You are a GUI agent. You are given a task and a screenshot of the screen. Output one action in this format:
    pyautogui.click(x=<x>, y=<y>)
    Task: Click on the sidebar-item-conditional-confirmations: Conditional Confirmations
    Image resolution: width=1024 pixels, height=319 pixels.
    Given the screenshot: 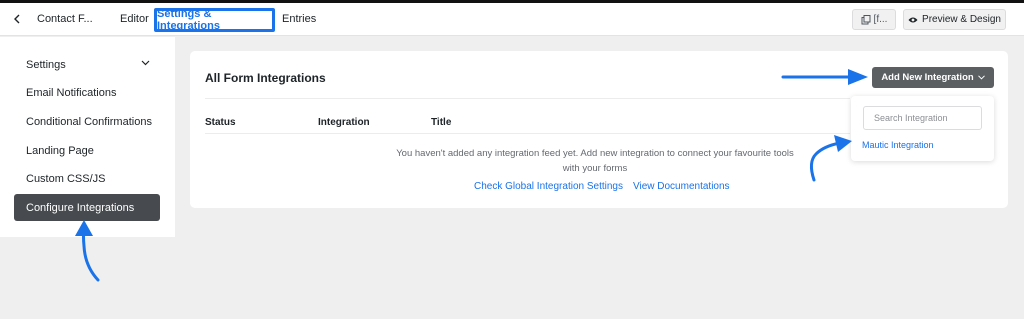 What is the action you would take?
    pyautogui.click(x=87, y=121)
    